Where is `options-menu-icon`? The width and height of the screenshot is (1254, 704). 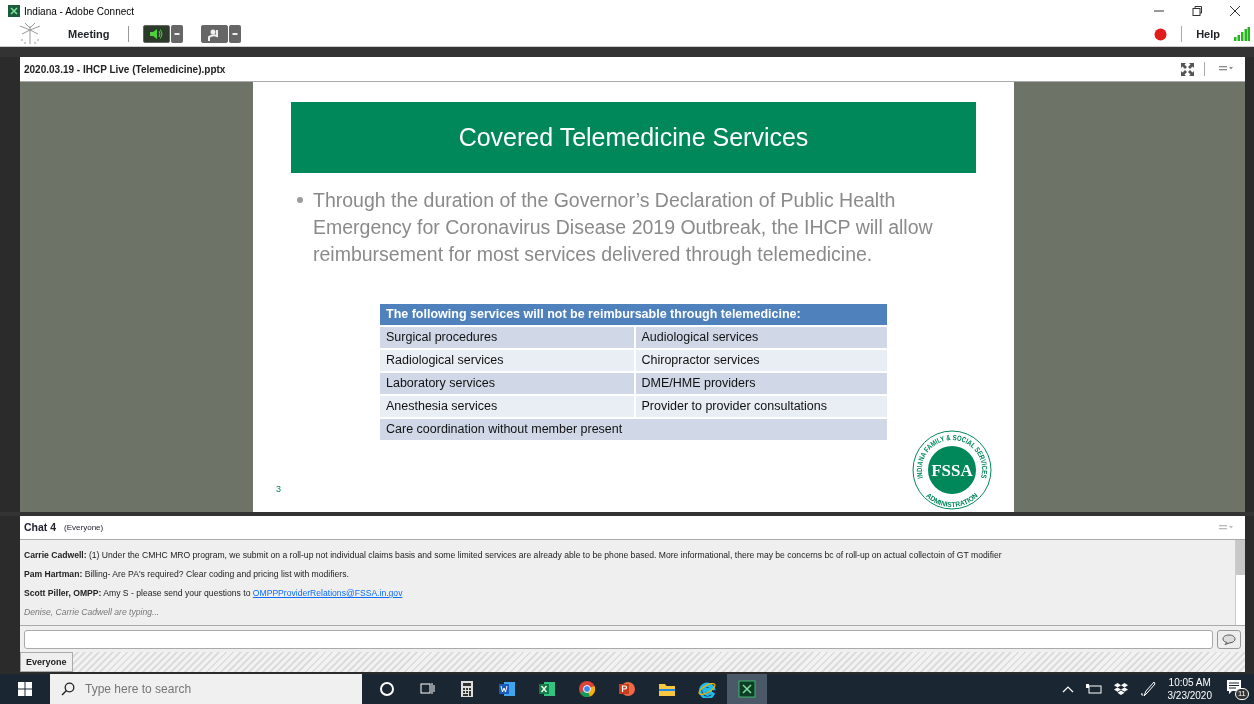 options-menu-icon is located at coordinates (1226, 69).